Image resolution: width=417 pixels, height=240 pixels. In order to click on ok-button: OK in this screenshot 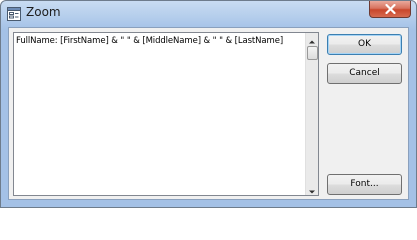, I will do `click(364, 44)`.